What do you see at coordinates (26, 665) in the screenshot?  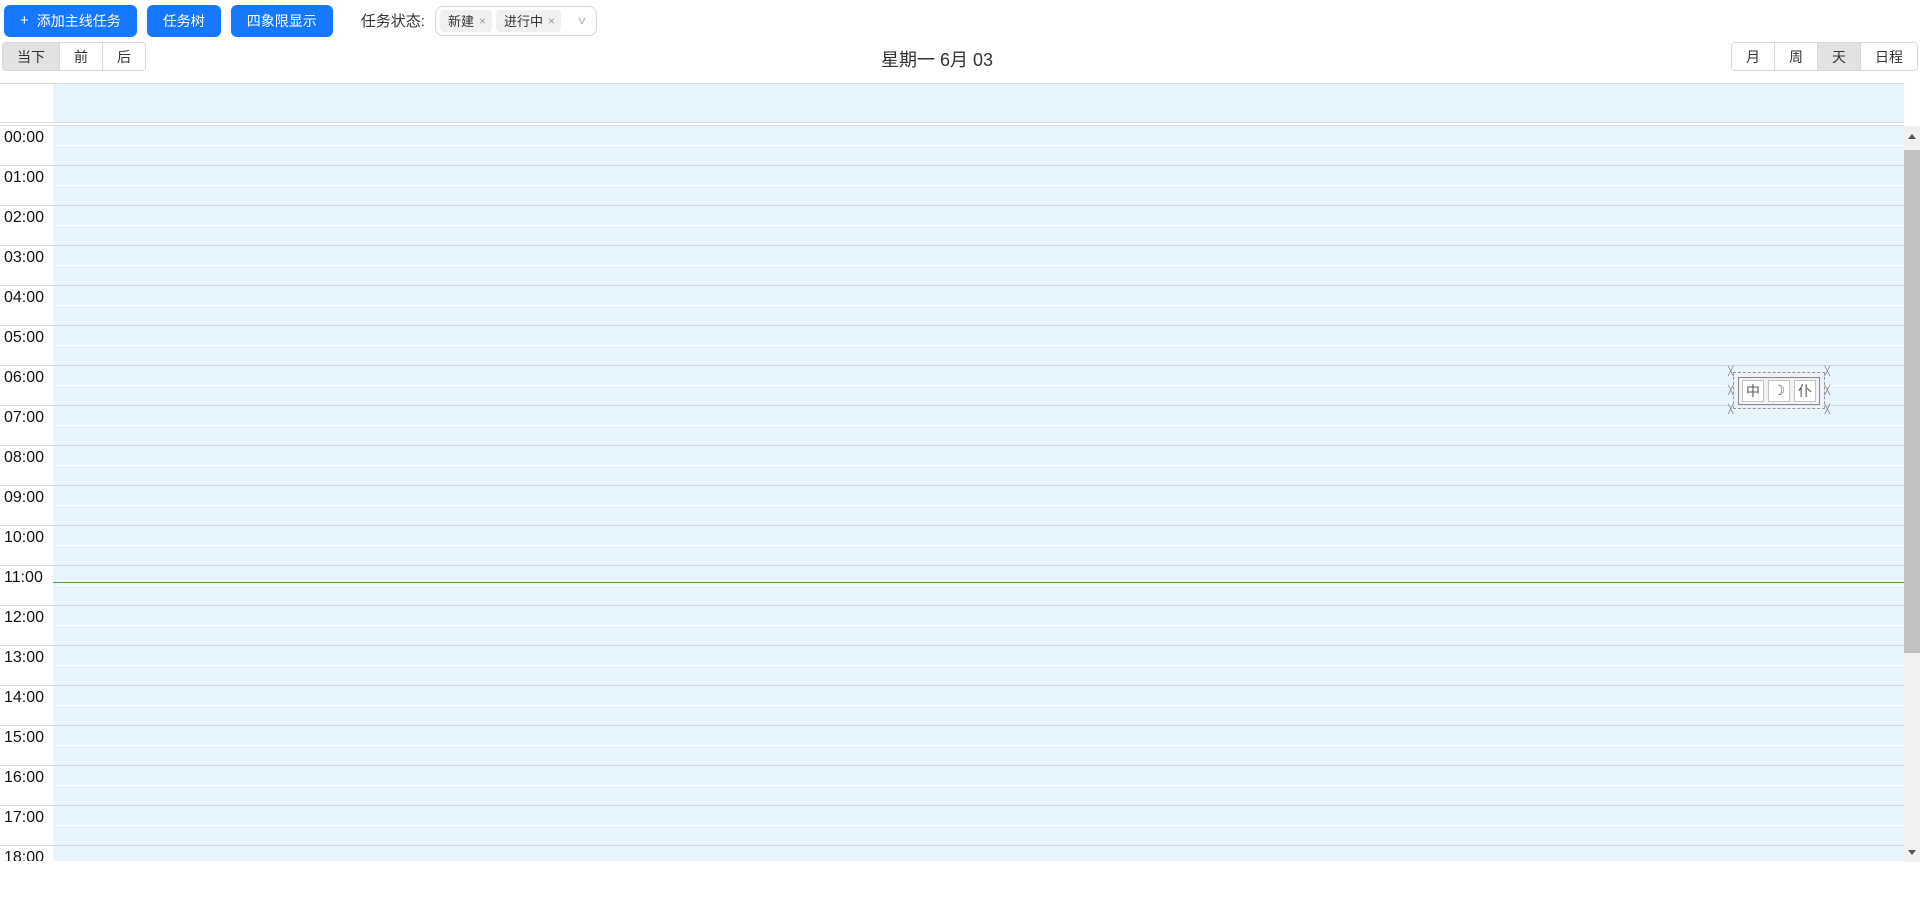 I see `time-label: 13:00` at bounding box center [26, 665].